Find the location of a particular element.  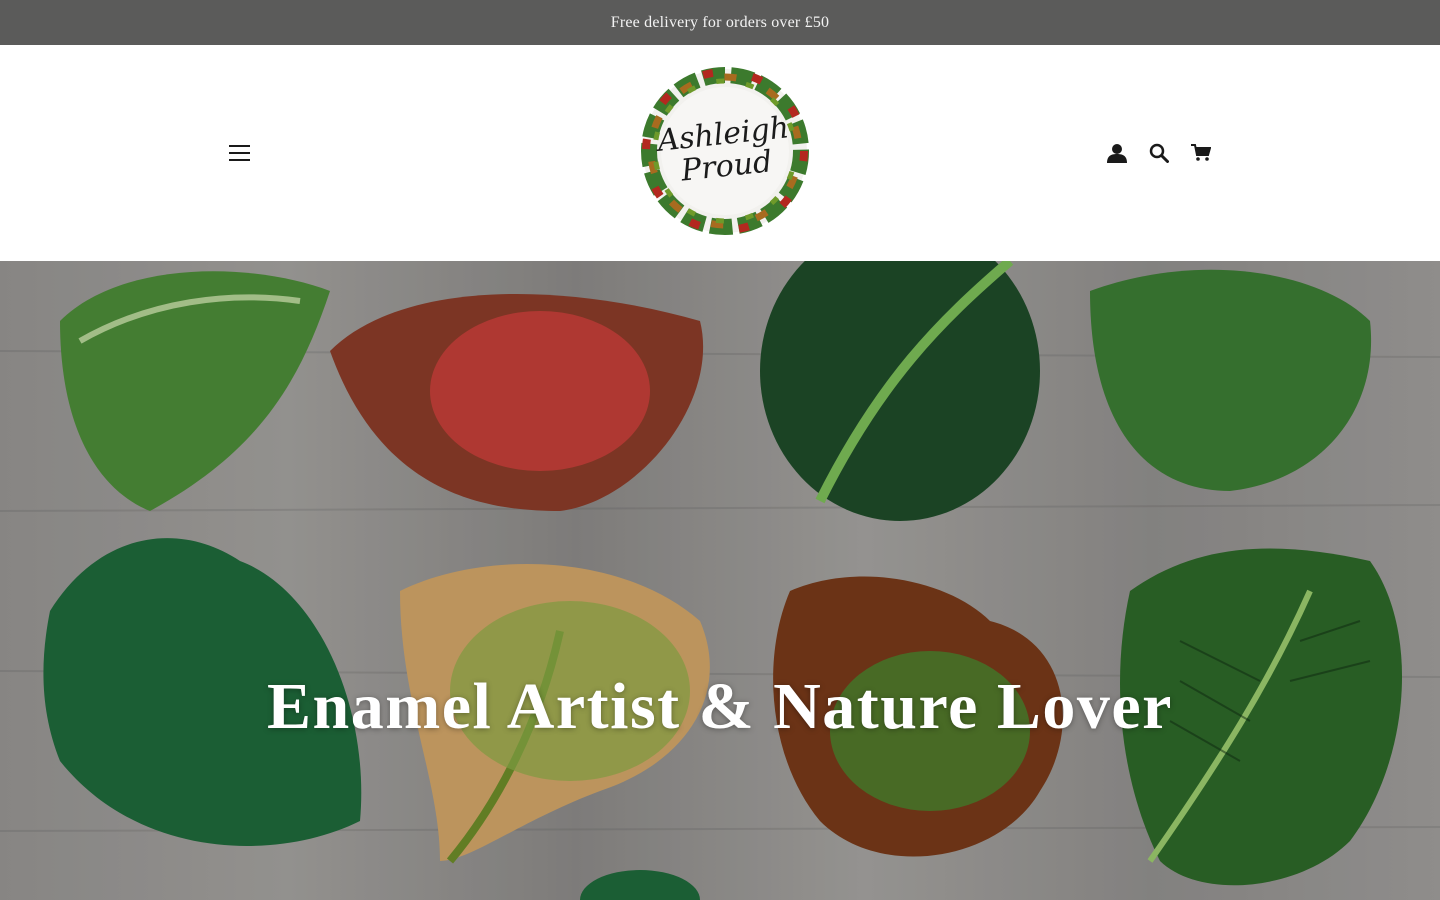

header-icons is located at coordinates (1159, 153).